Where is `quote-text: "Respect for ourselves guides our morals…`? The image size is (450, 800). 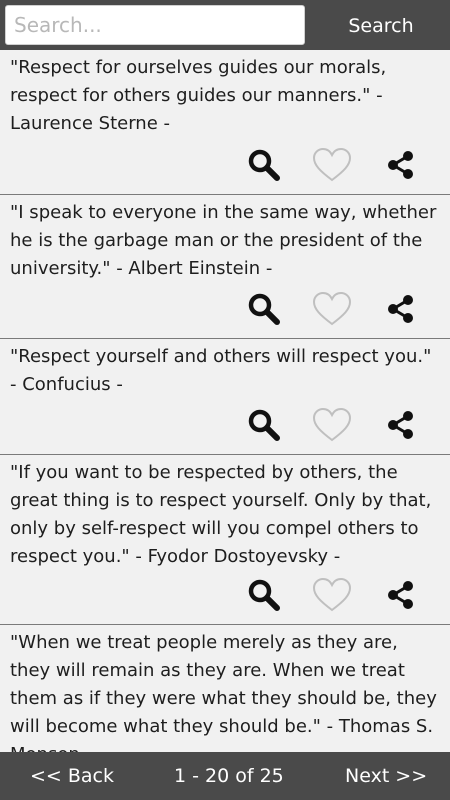
quote-text: "Respect for ourselves guides our morals… is located at coordinates (198, 95).